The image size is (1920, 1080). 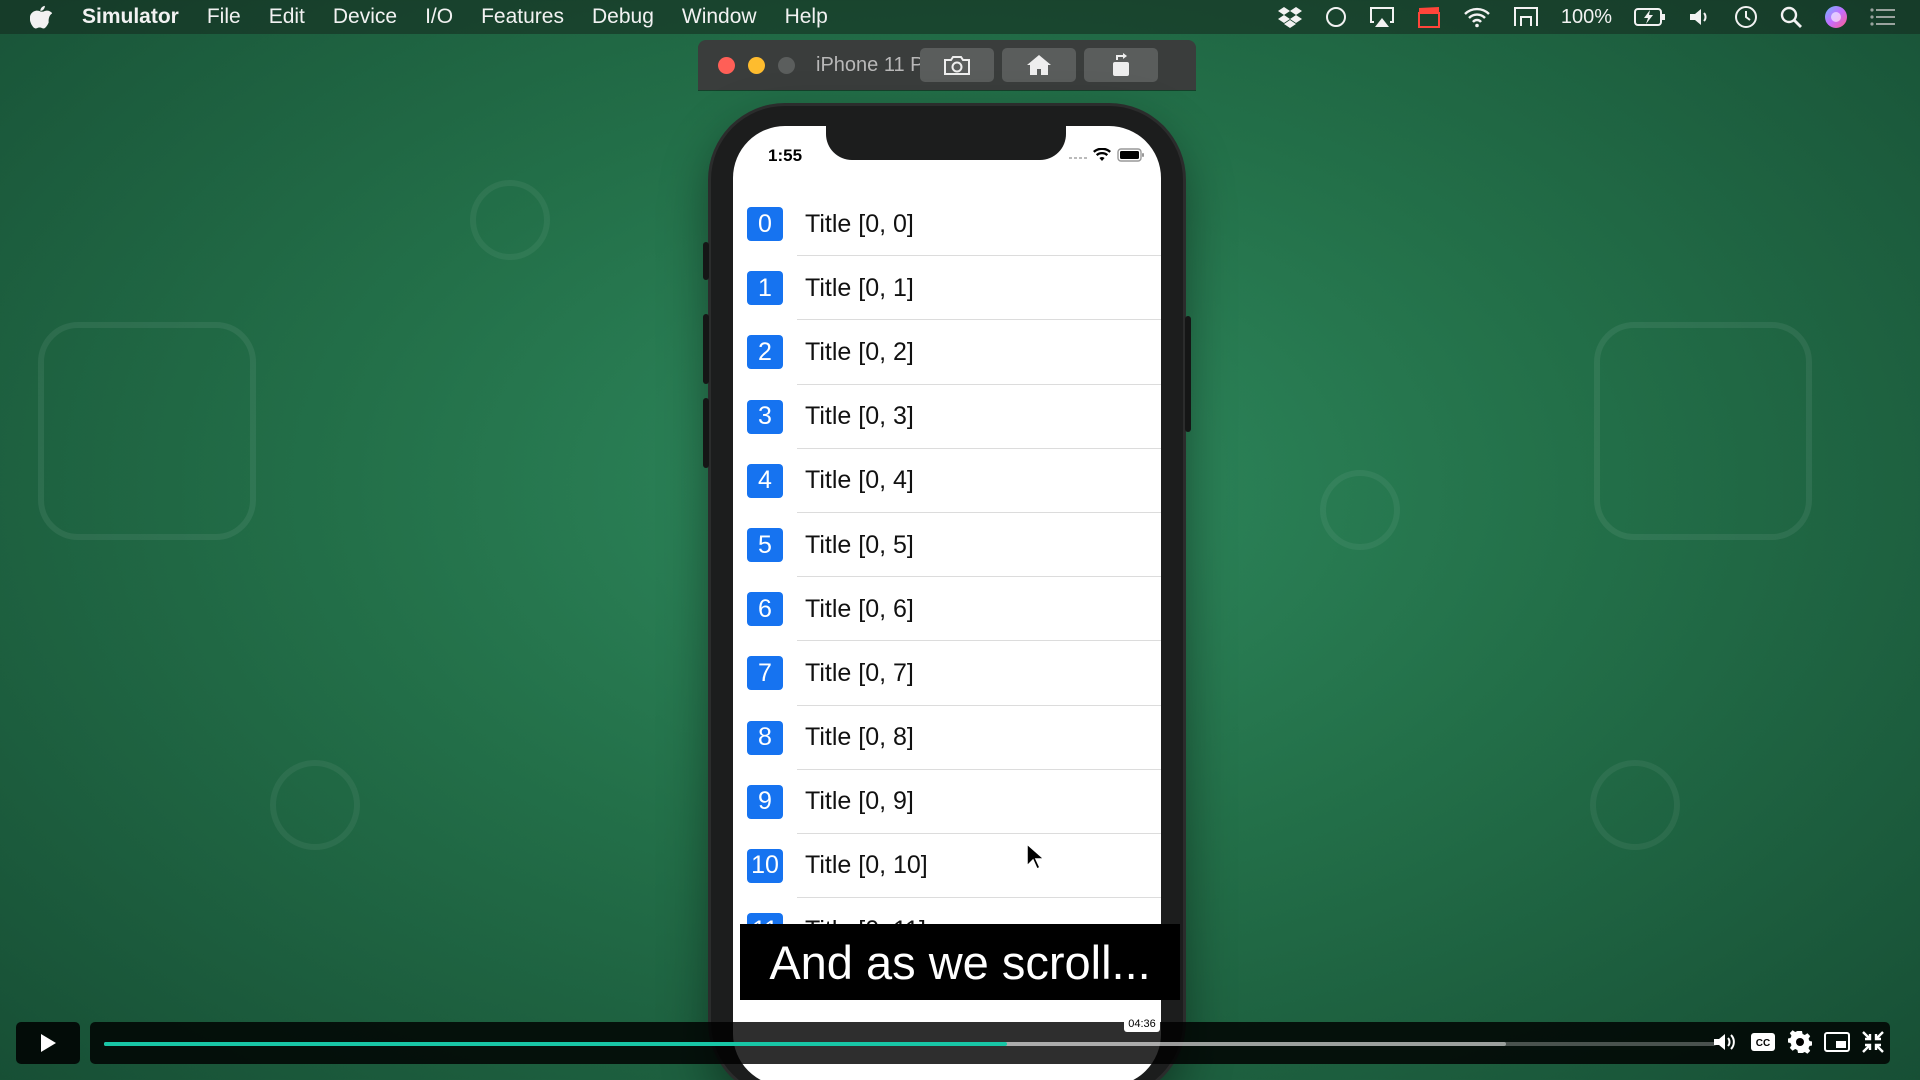 I want to click on table-row: 6 Title [0, 6], so click(x=947, y=609).